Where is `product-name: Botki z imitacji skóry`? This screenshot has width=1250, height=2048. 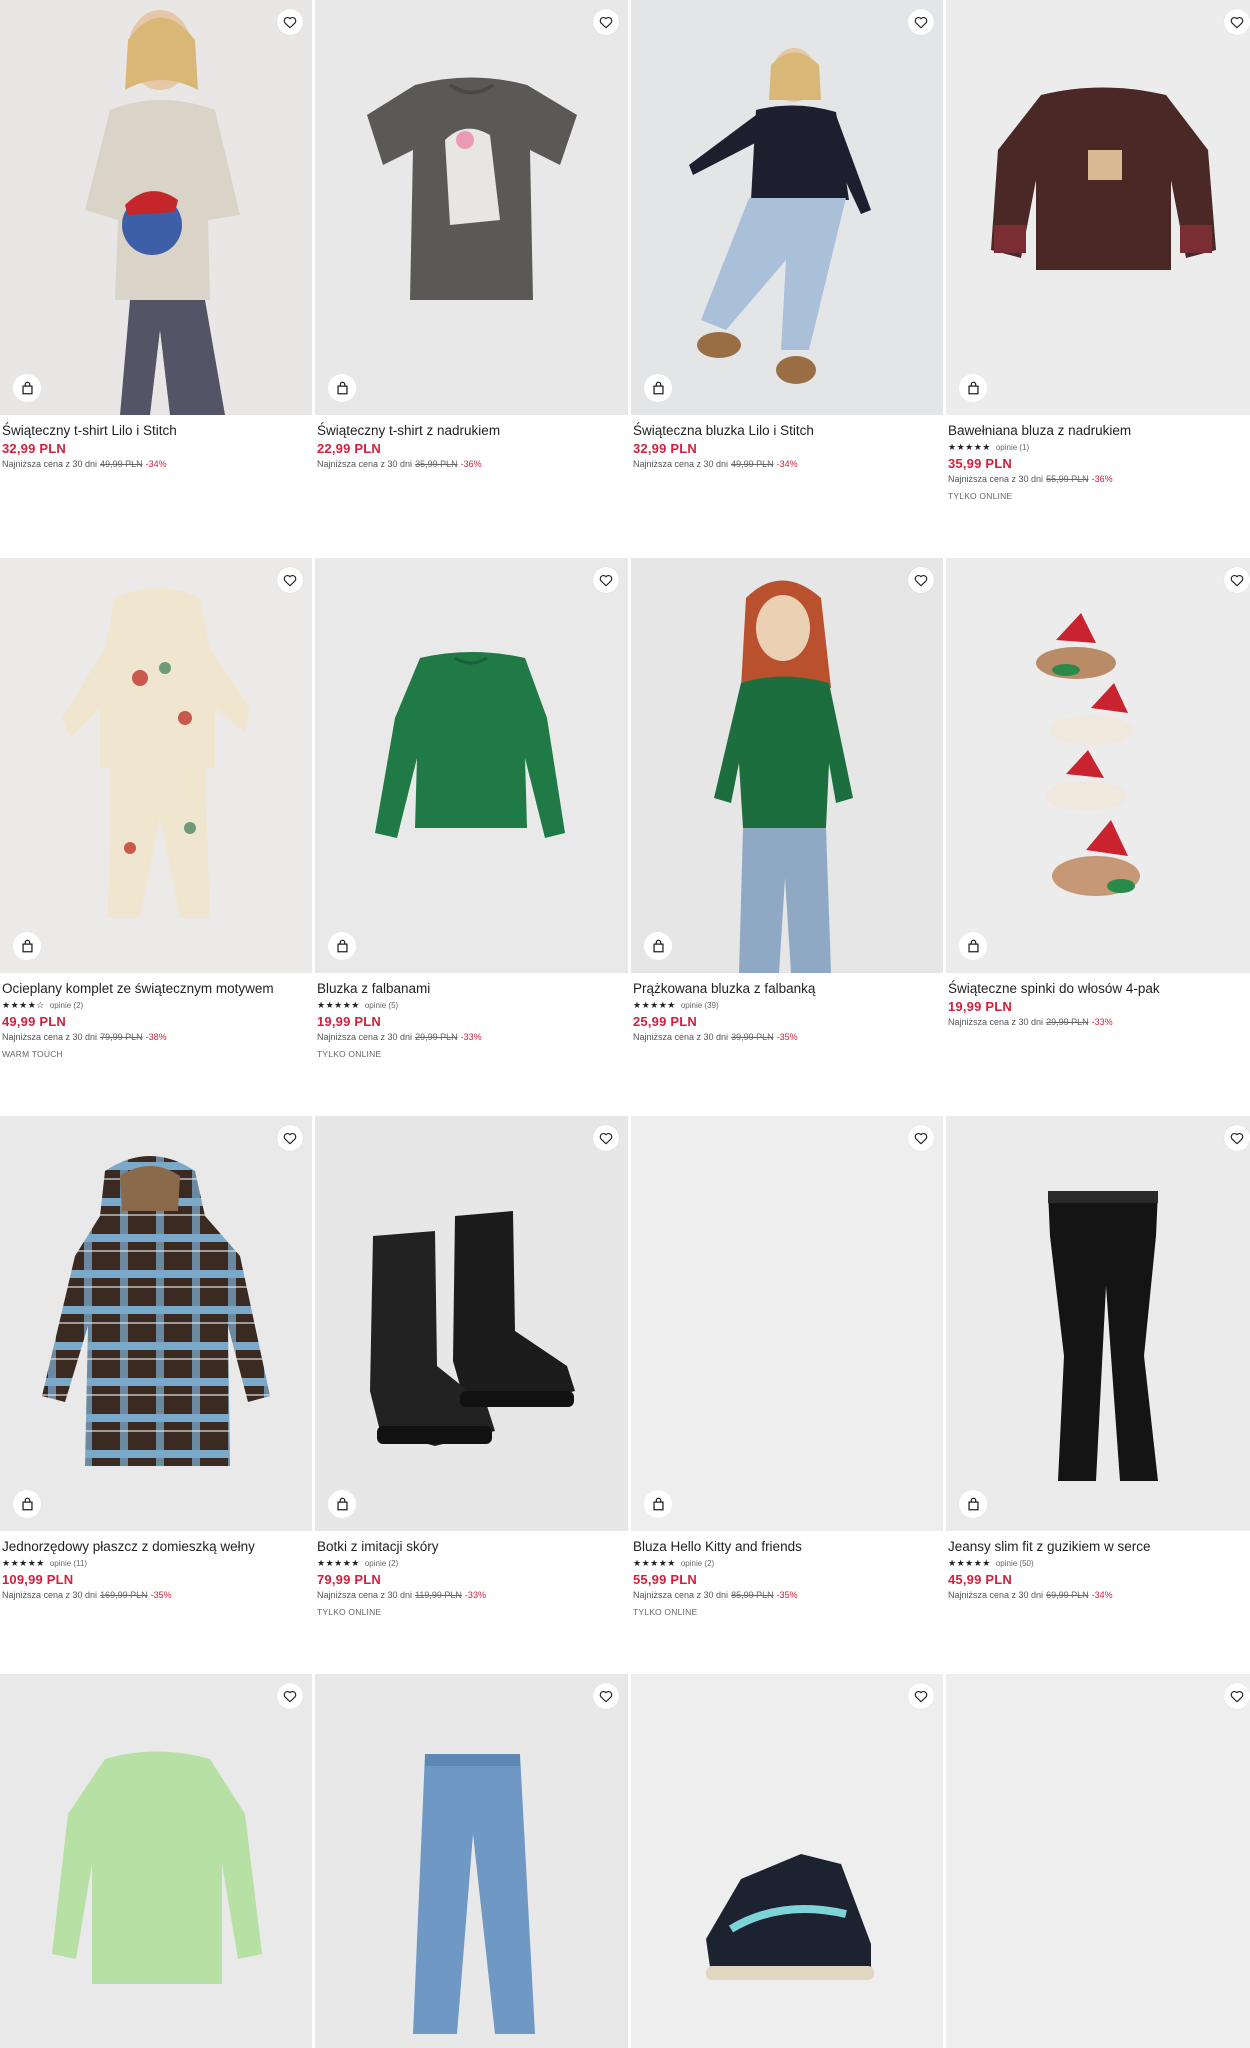 product-name: Botki z imitacji skóry is located at coordinates (471, 1546).